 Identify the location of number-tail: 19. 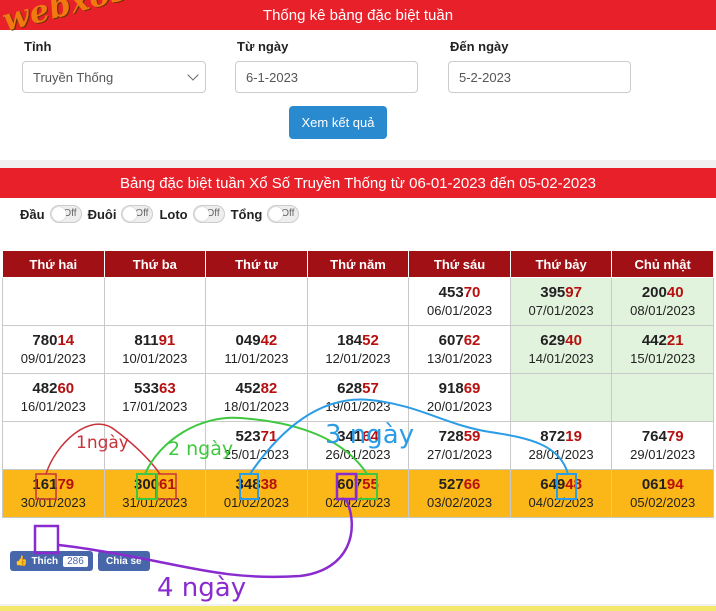
(573, 436).